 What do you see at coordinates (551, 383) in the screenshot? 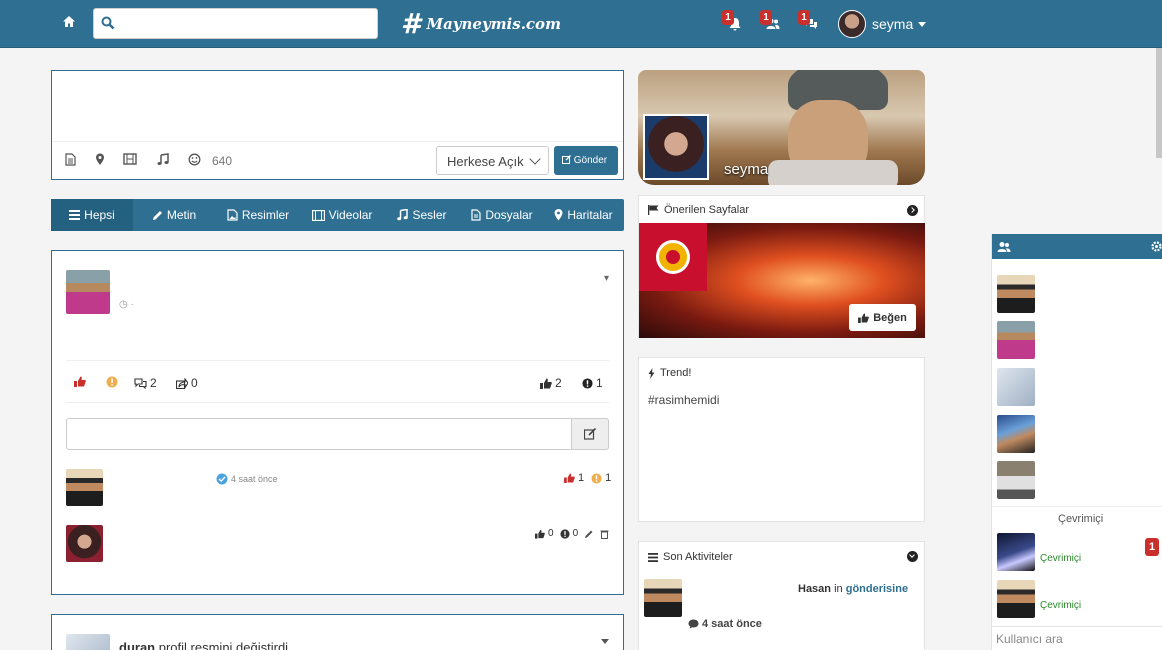
I see `like-count: 2` at bounding box center [551, 383].